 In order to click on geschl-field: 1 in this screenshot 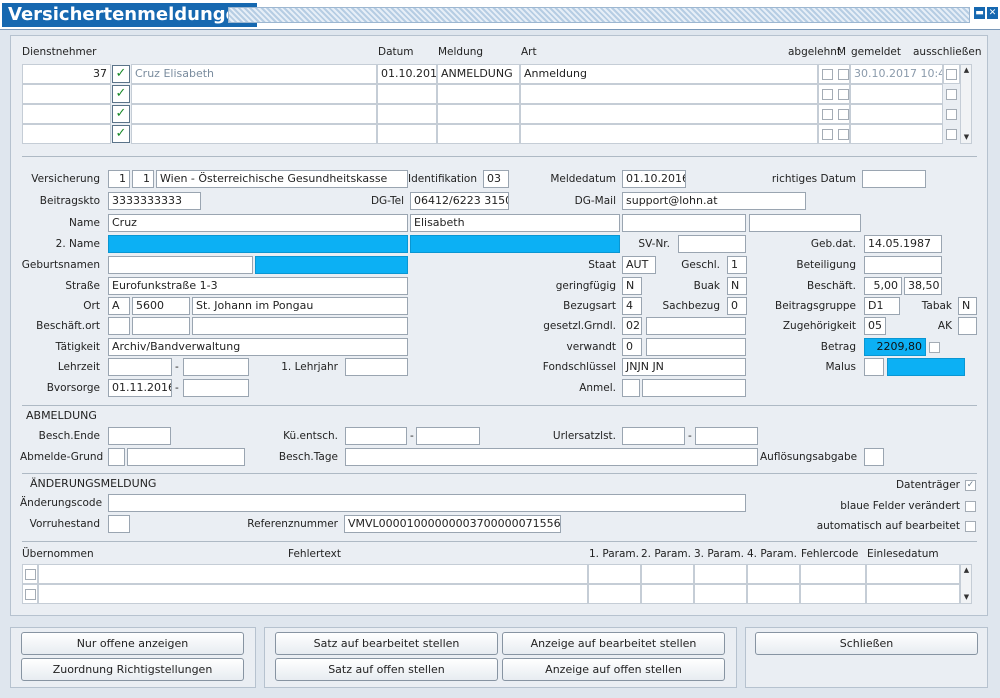, I will do `click(737, 265)`.